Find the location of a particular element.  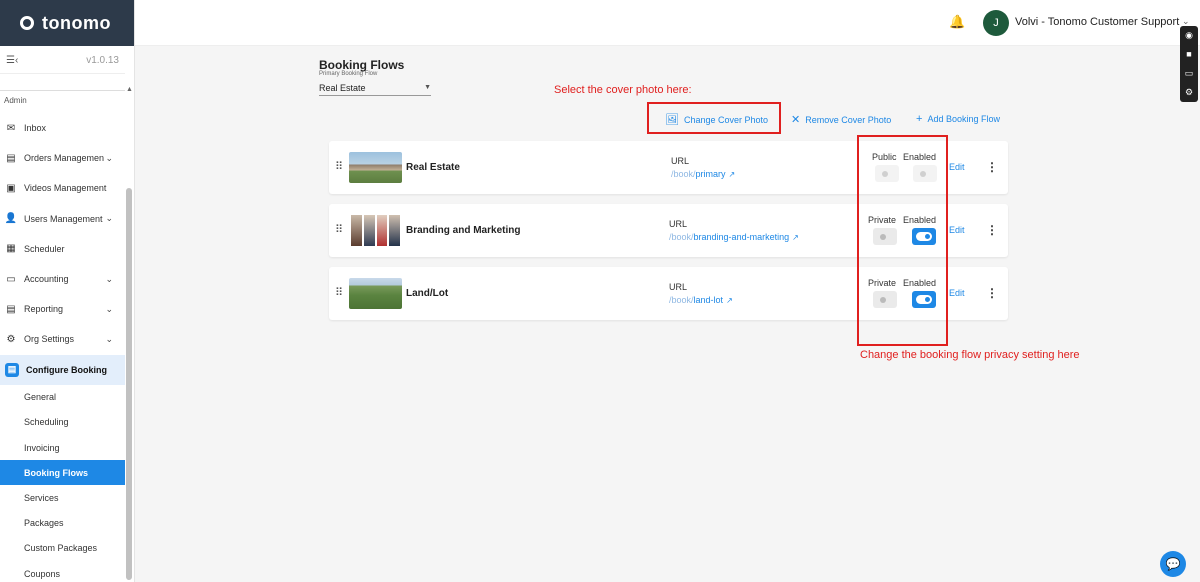

change-cover-photo-label: Change Cover Photo is located at coordinates (726, 119).